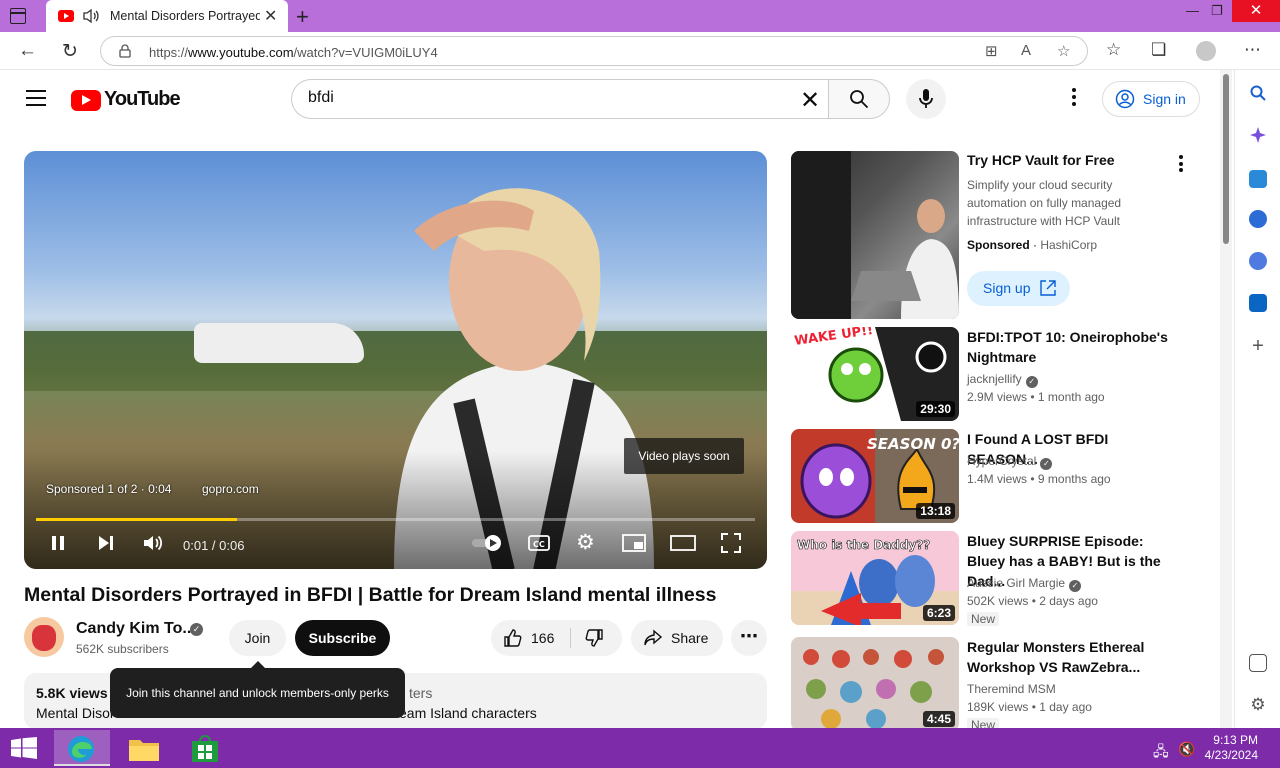 The width and height of the screenshot is (1280, 768). Describe the element at coordinates (342, 638) in the screenshot. I see `subscribe-button: Subscribe` at that location.